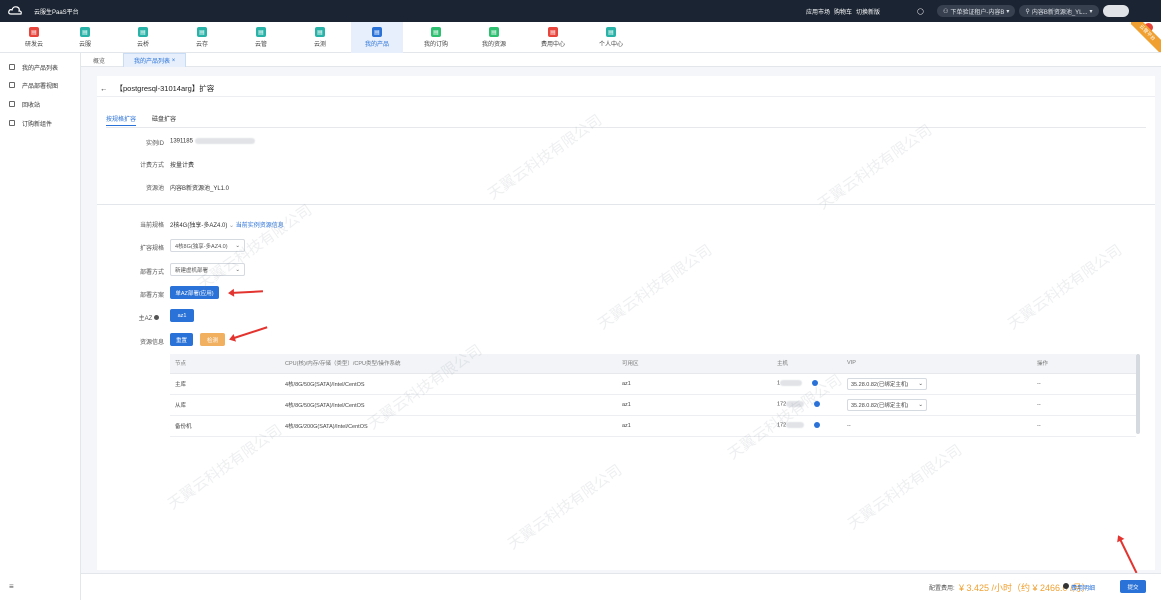  What do you see at coordinates (377, 37) in the screenshot?
I see `nav-item-my-products: ▤ 我的产品` at bounding box center [377, 37].